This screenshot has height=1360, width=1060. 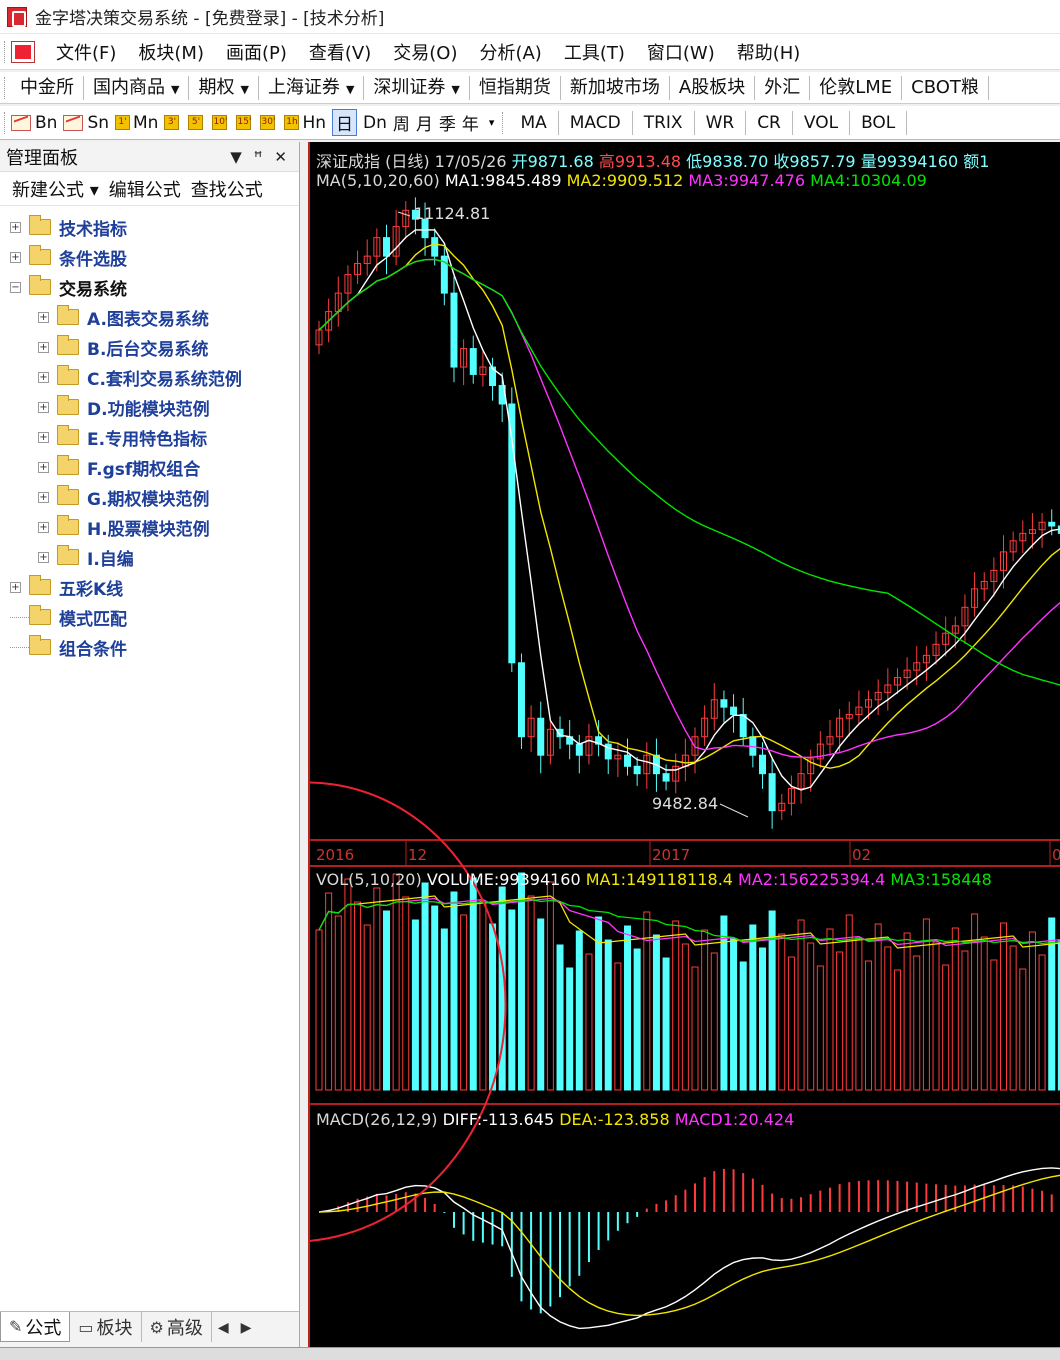 What do you see at coordinates (35, 1327) in the screenshot?
I see `tab-formula: ✎ 公式` at bounding box center [35, 1327].